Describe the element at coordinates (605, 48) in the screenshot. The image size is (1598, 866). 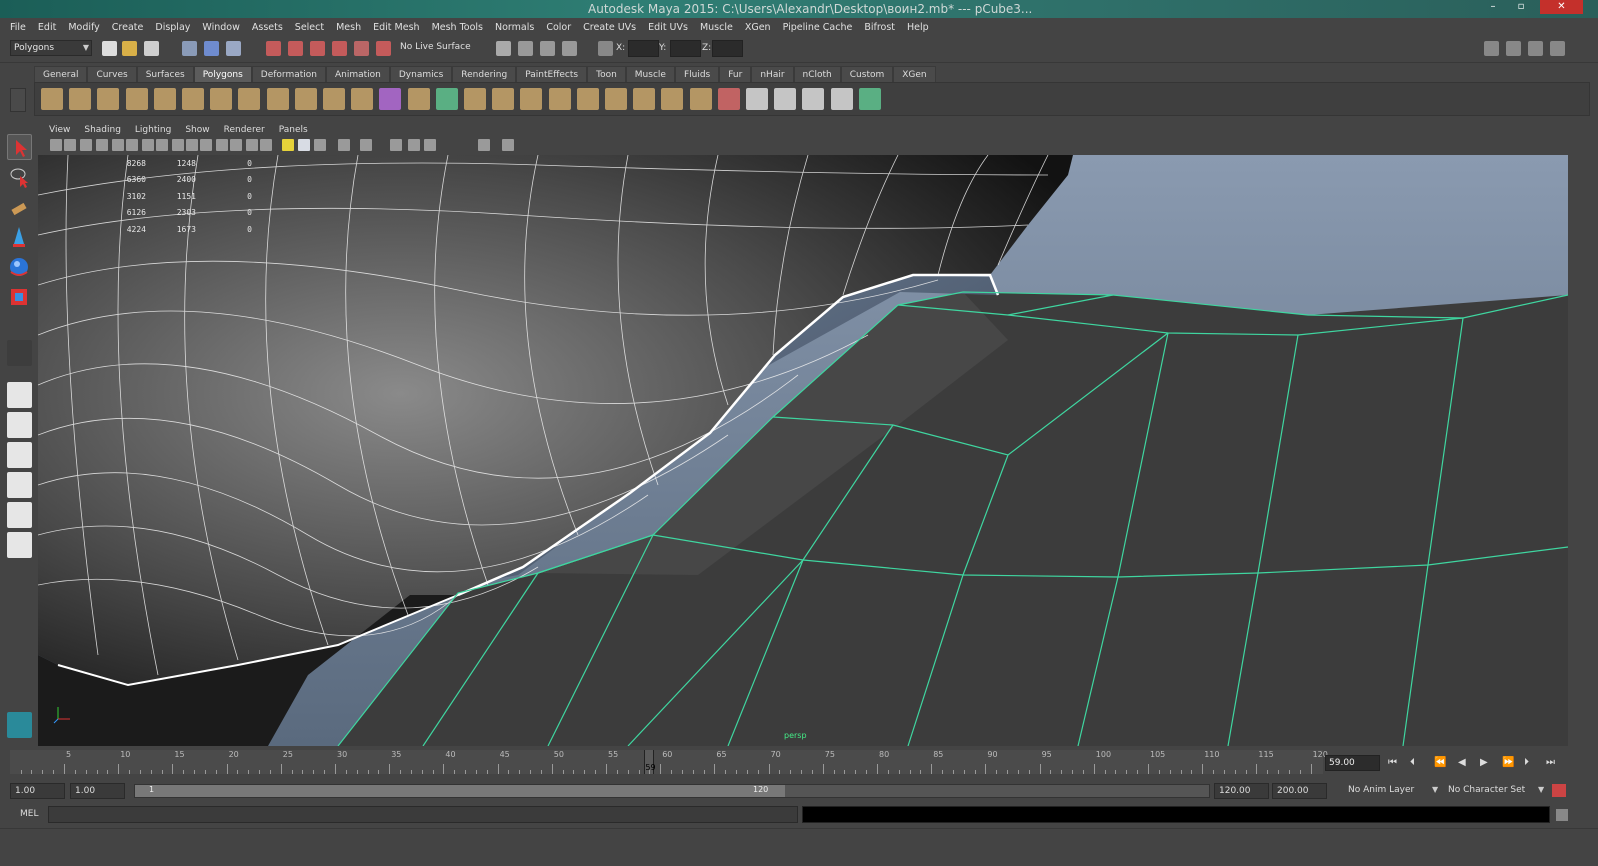
I see `transform-input-icon` at that location.